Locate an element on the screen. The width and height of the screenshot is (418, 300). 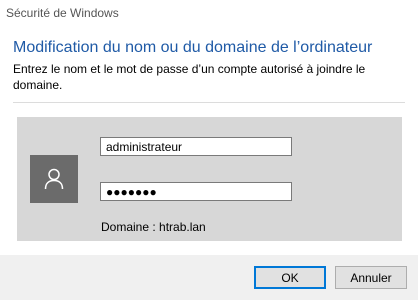
username-field is located at coordinates (196, 146).